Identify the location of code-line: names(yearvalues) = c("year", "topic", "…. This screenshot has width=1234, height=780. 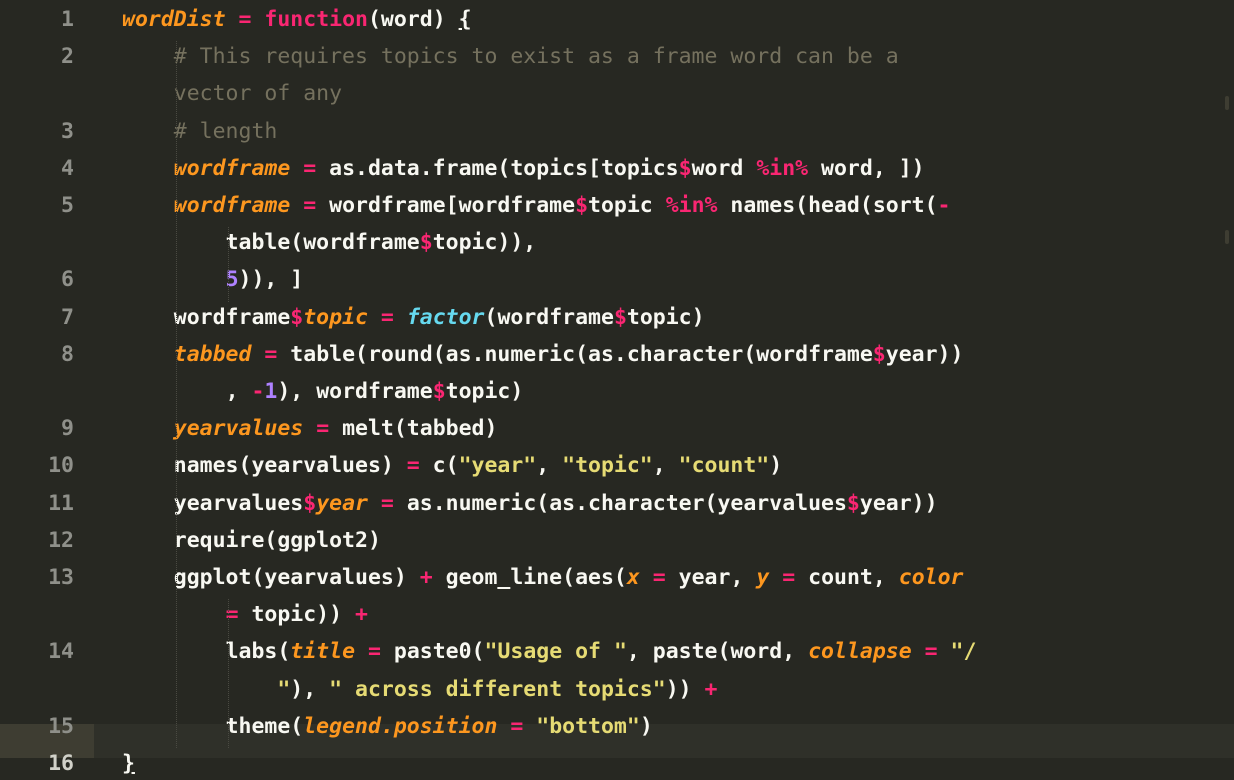
(452, 466).